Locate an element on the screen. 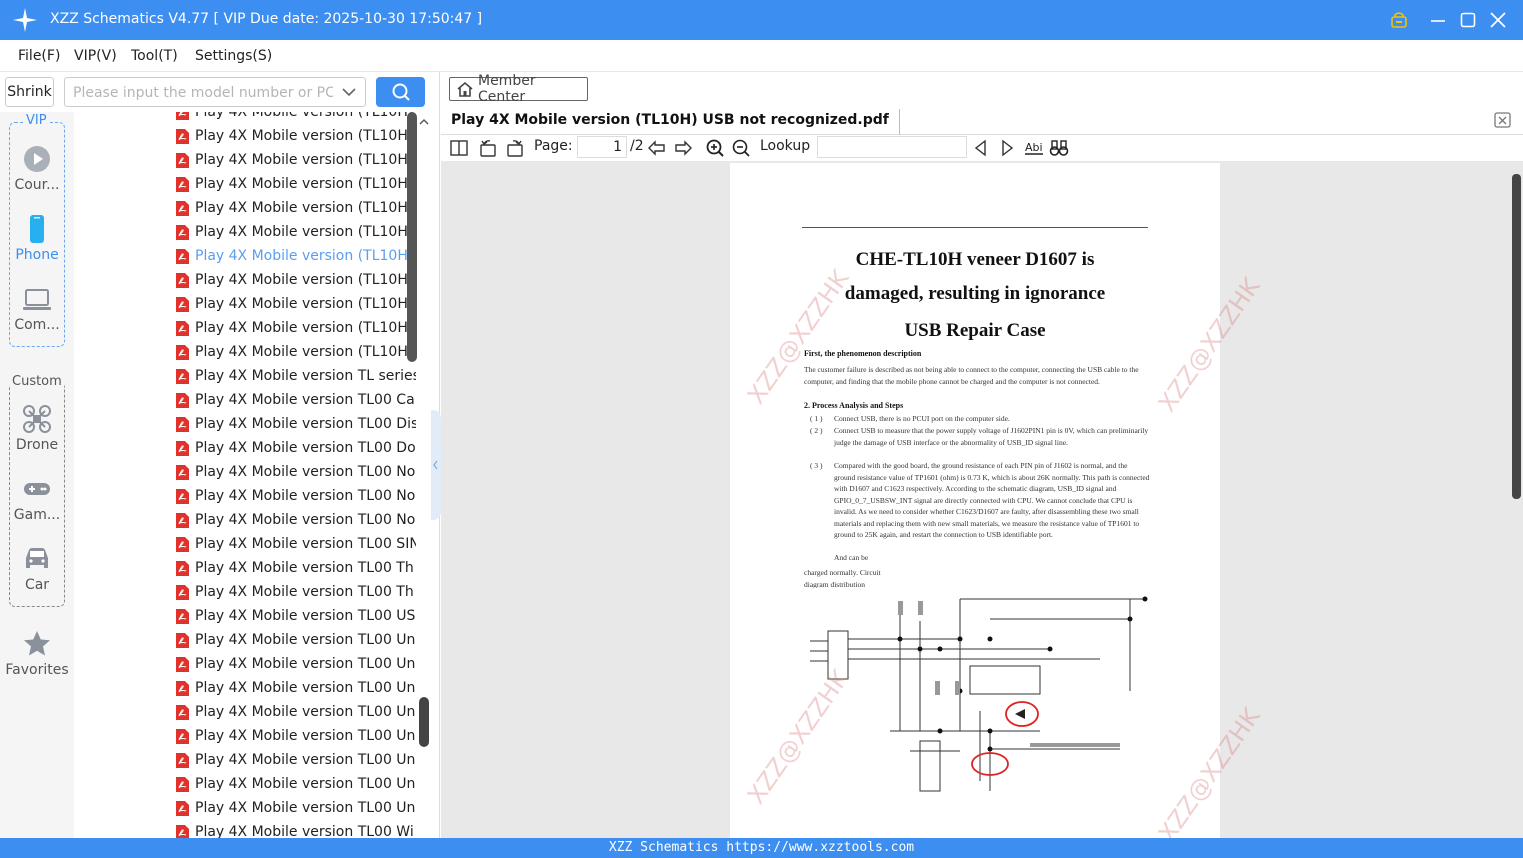 The width and height of the screenshot is (1523, 858). file-list-item: Play 4X Mobile version TL00 SIN is located at coordinates (296, 544).